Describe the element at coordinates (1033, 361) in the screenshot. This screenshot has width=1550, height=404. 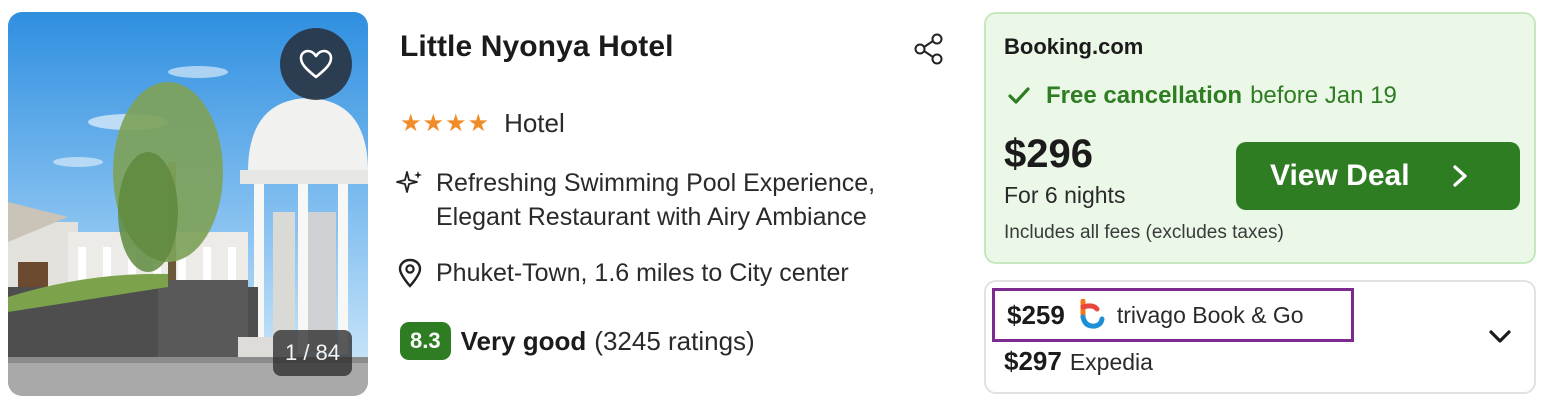
I see `offer-price: $297` at that location.